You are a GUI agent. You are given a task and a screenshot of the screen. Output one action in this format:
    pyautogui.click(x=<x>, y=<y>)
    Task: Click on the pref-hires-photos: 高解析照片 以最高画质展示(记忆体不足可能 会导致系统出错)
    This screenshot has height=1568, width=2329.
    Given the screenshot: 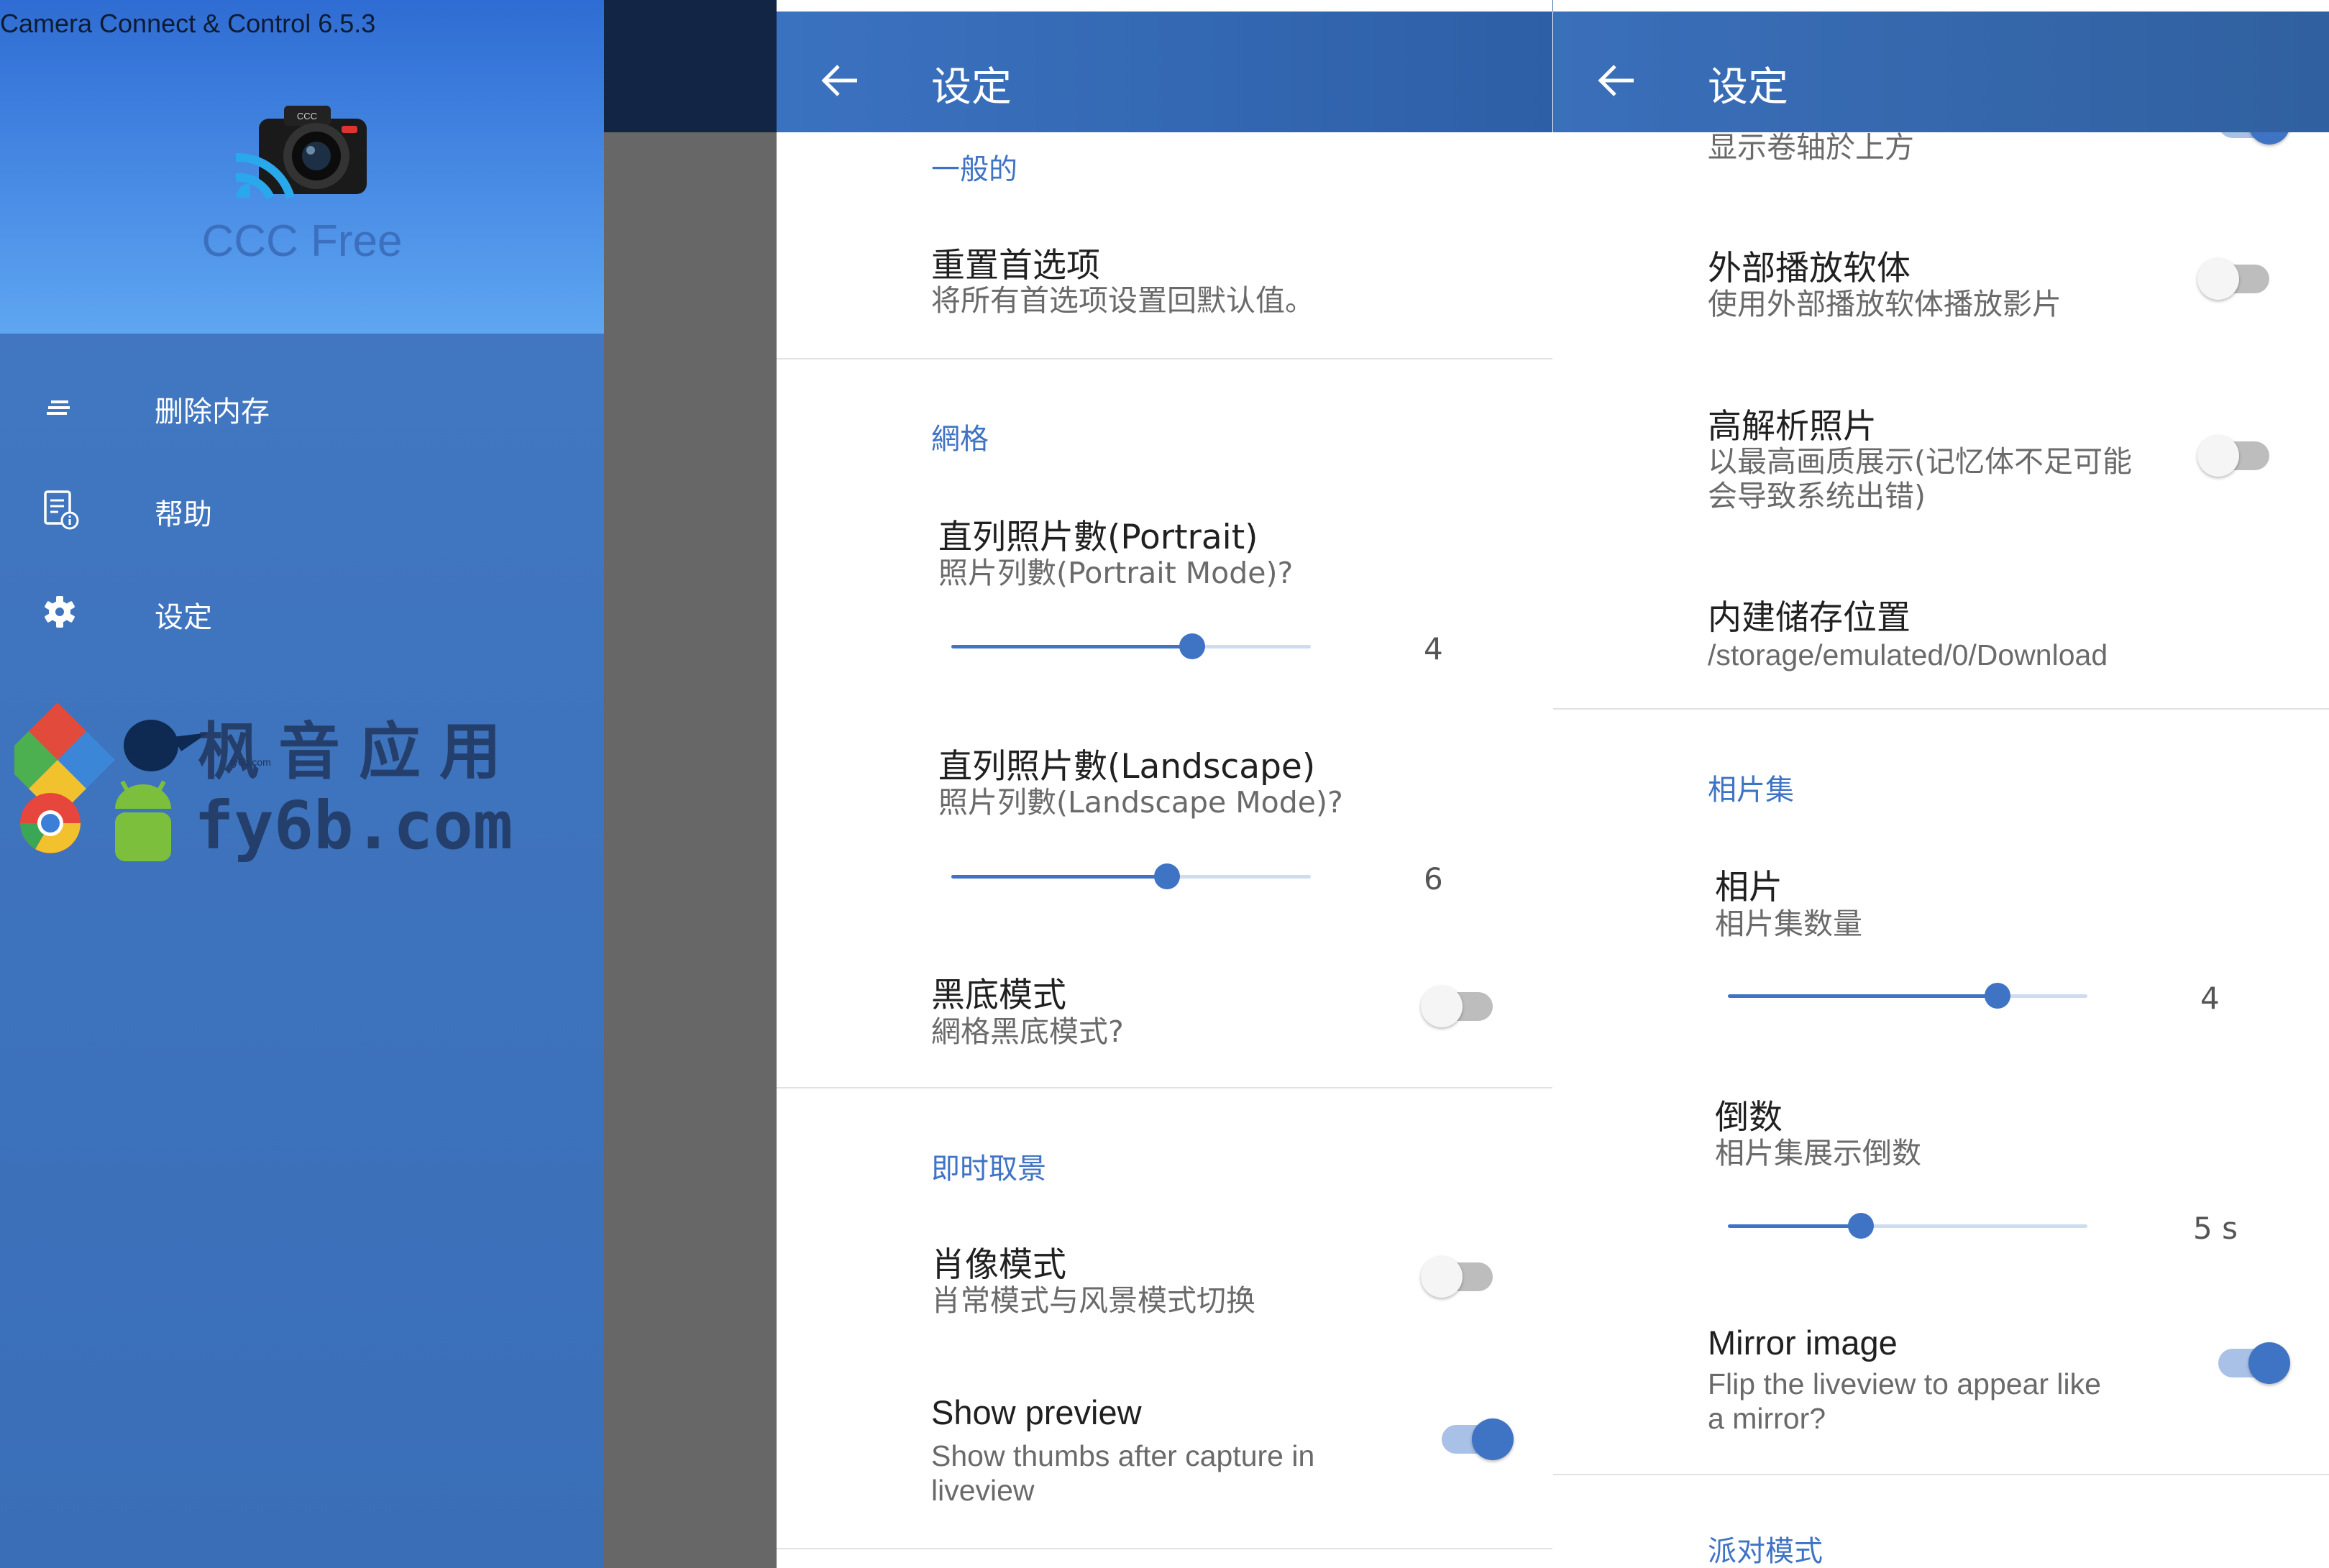 What is the action you would take?
    pyautogui.click(x=1941, y=460)
    